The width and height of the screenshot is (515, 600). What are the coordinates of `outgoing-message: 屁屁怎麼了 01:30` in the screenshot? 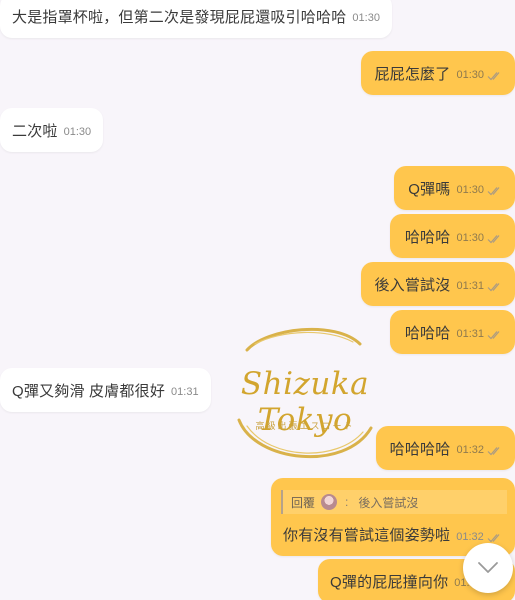 It's located at (438, 73).